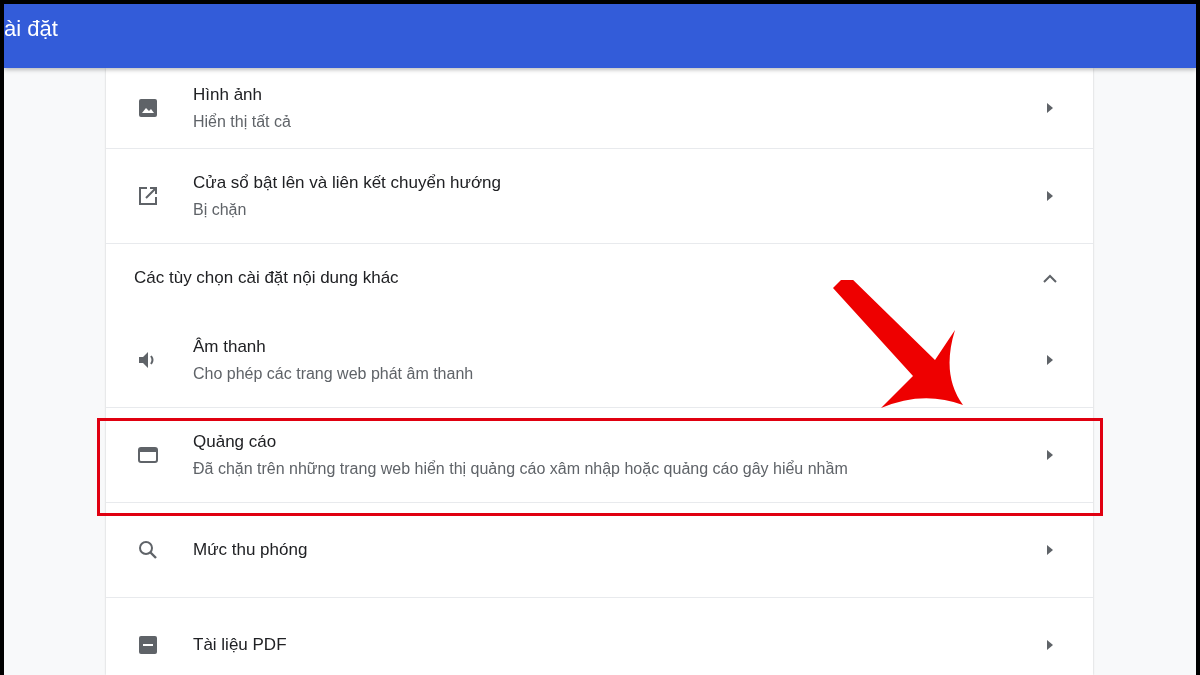 The image size is (1200, 675). Describe the element at coordinates (266, 278) in the screenshot. I see `section-title: Các tùy chọn cài đặt nội dung khác` at that location.